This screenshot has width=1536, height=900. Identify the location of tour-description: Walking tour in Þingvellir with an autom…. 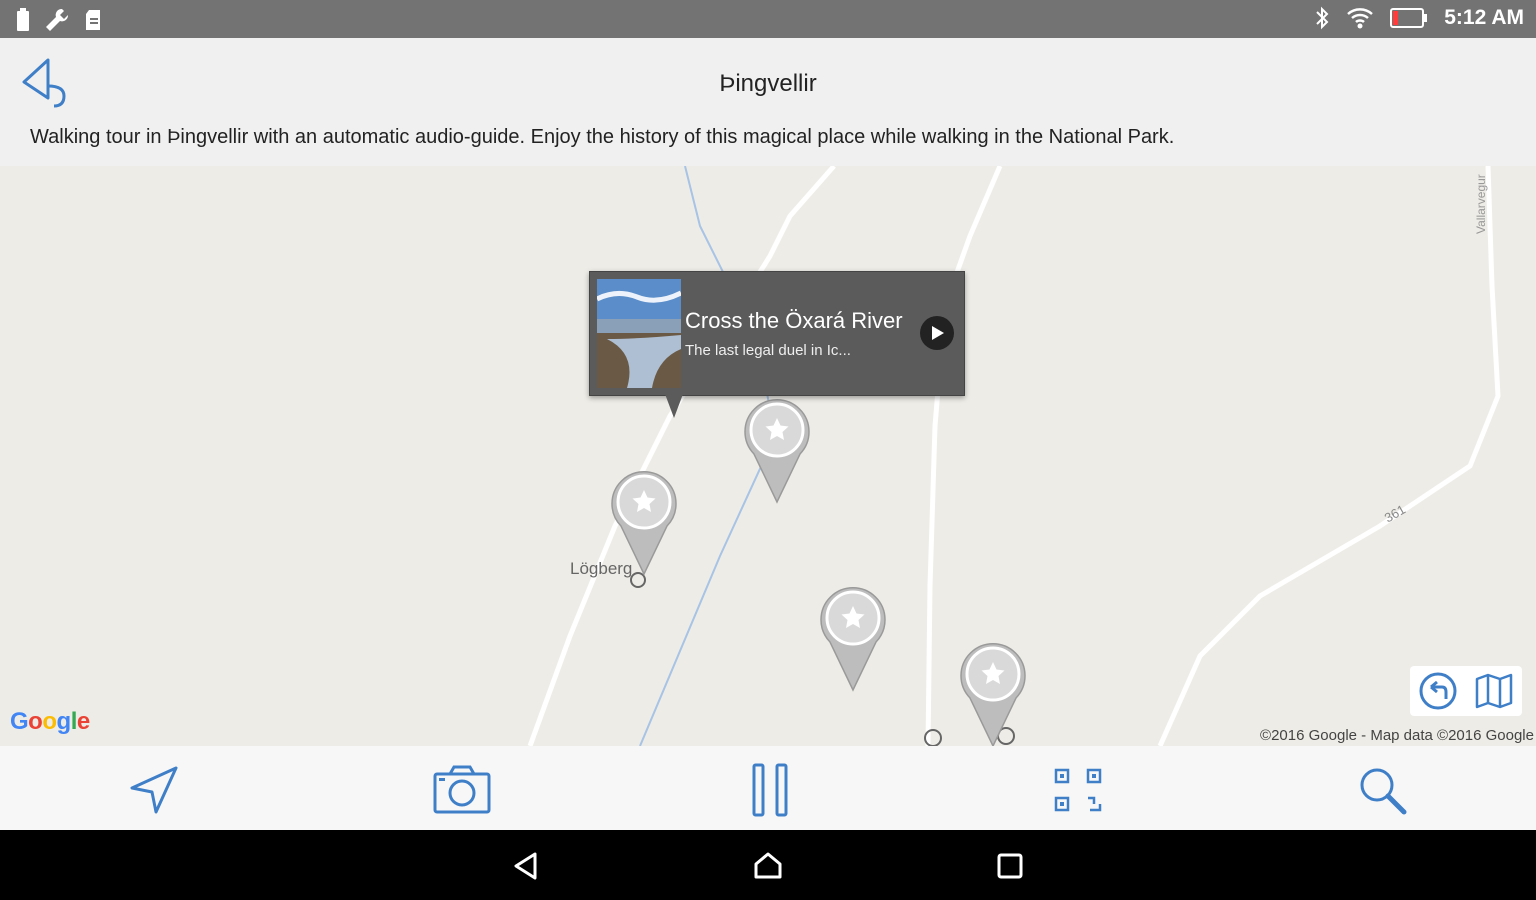
(602, 137).